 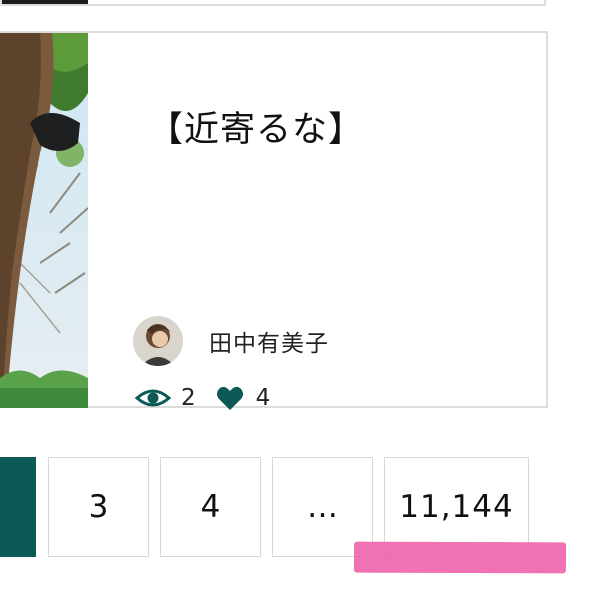 I want to click on previous-article-card, so click(x=273, y=3).